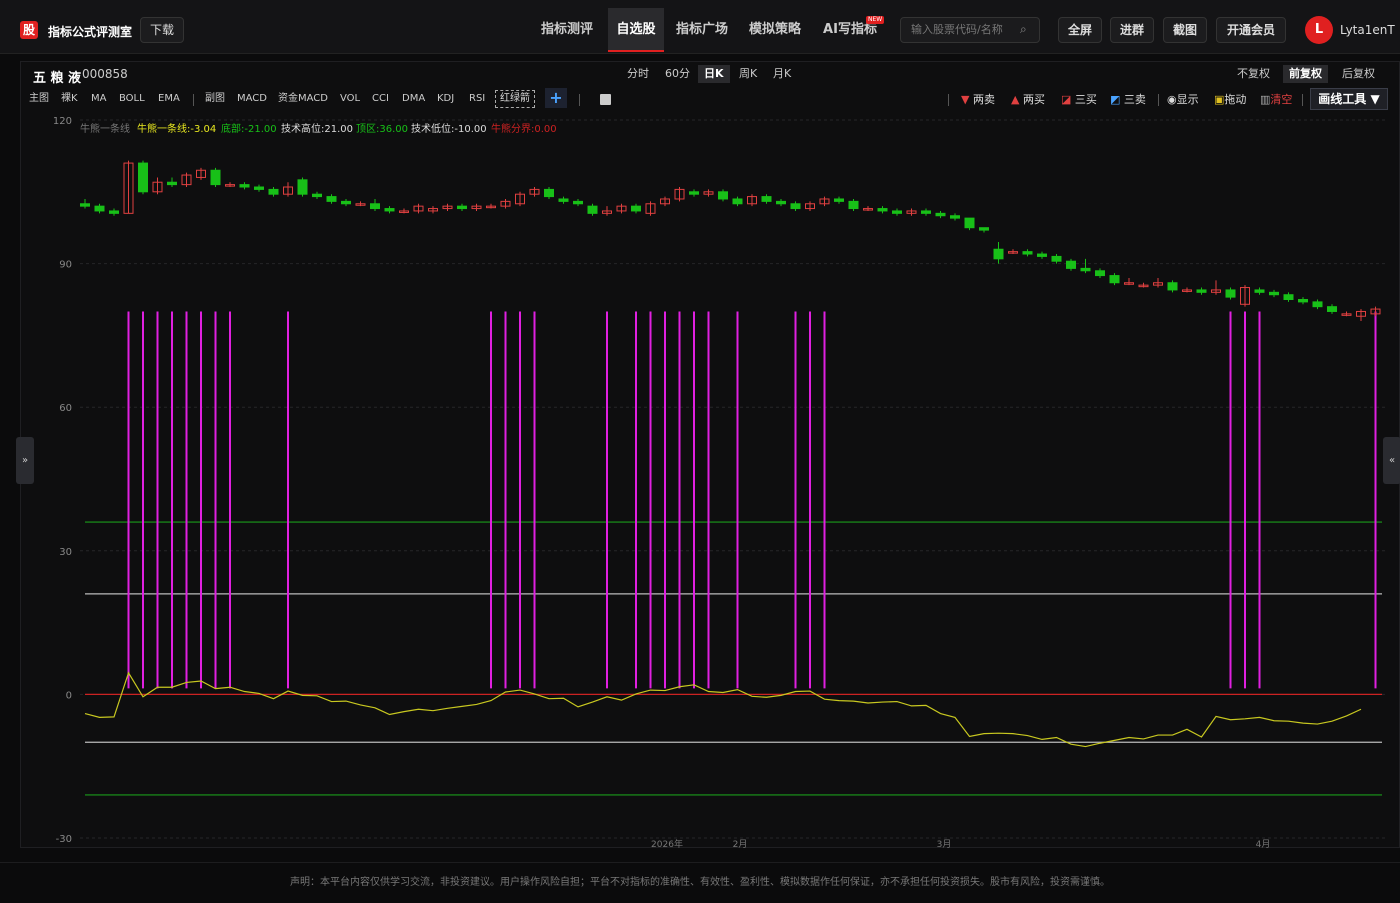  I want to click on y-tick-label: -30, so click(64, 839).